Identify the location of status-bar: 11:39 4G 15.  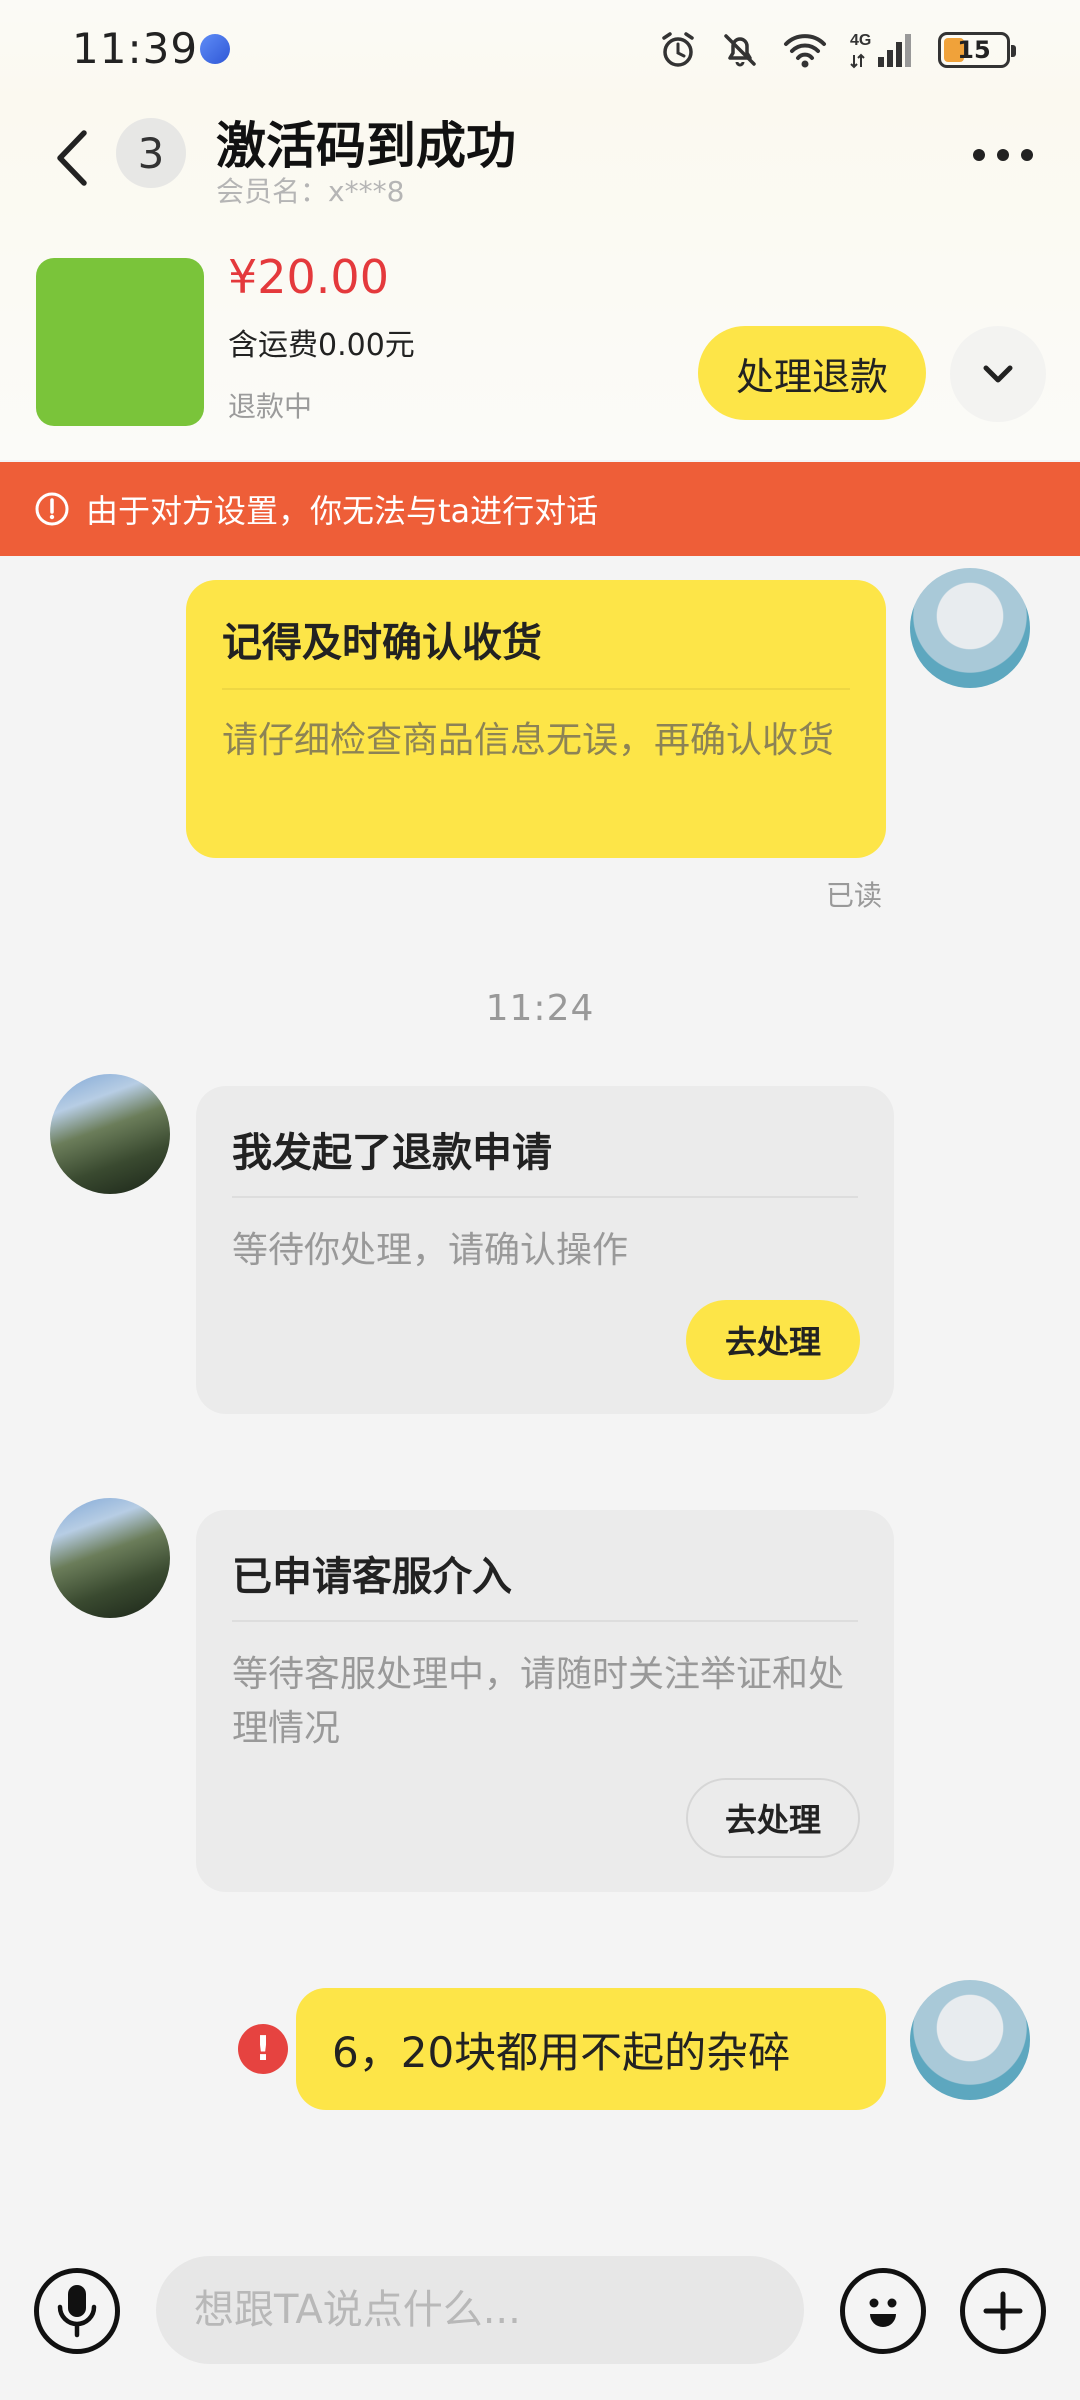
(540, 50).